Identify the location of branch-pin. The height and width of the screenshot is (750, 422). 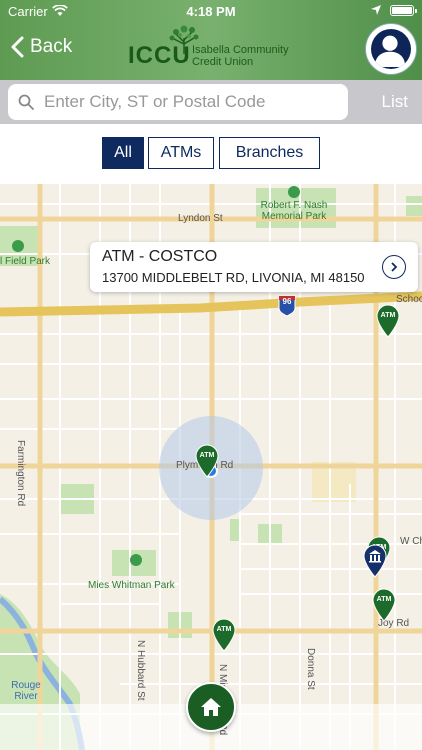
(375, 561).